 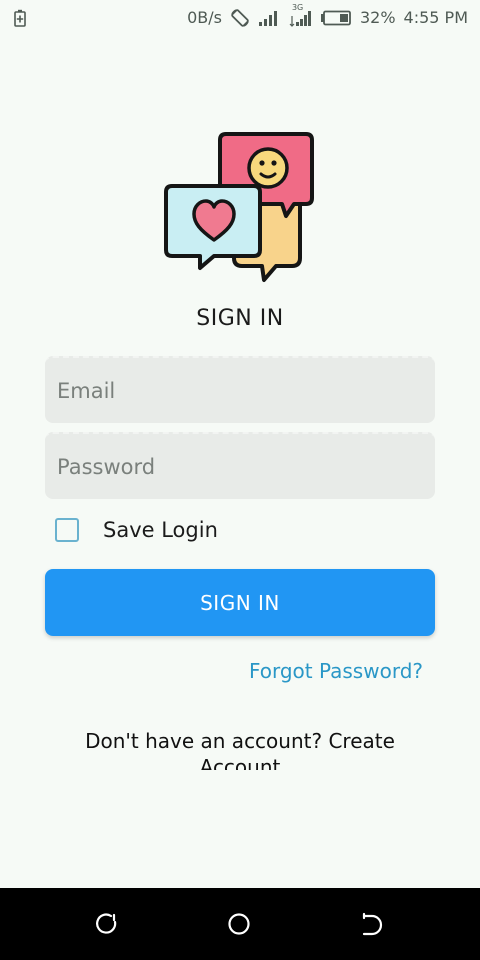 What do you see at coordinates (336, 18) in the screenshot?
I see `battery-icon` at bounding box center [336, 18].